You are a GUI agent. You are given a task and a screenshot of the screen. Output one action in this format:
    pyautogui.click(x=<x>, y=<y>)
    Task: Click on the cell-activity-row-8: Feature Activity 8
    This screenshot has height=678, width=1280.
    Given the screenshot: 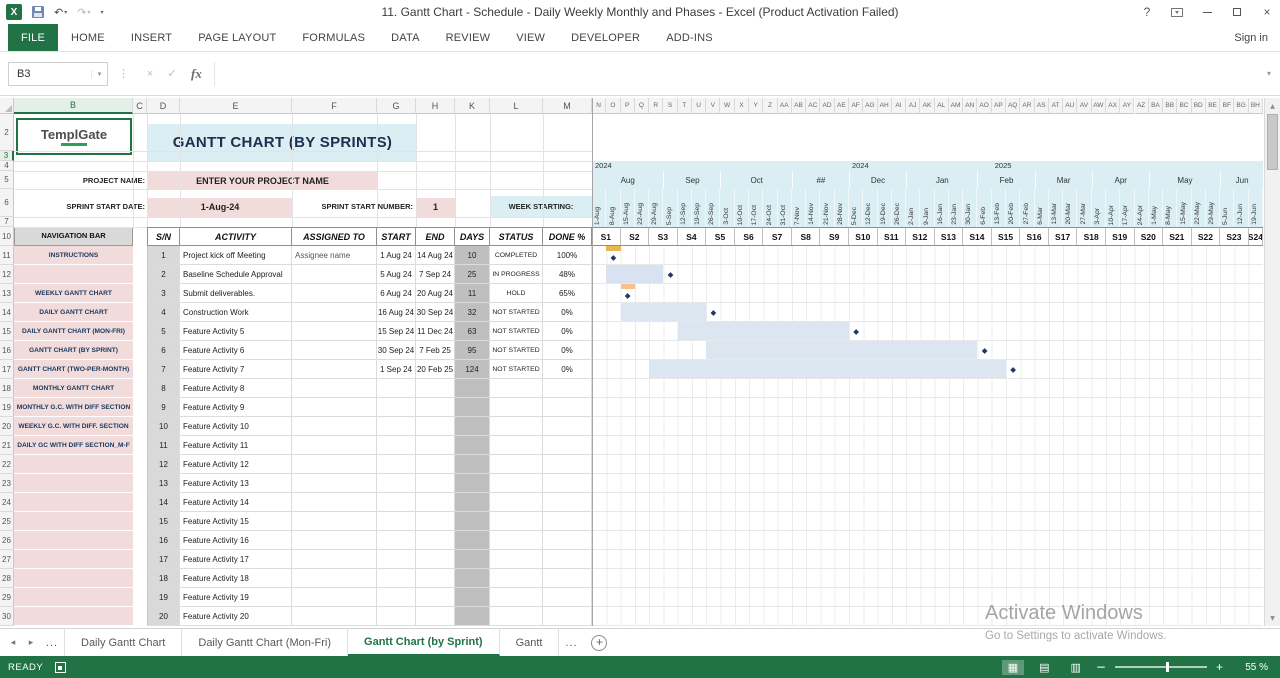 What is the action you would take?
    pyautogui.click(x=236, y=388)
    